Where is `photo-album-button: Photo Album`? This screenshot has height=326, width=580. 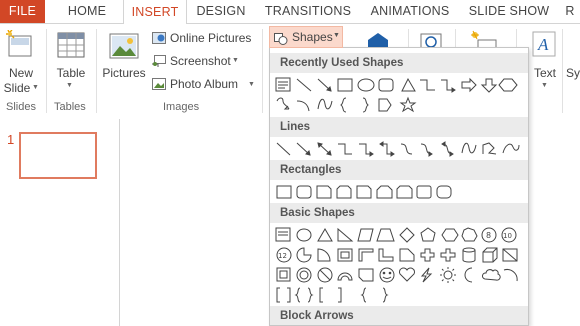
photo-album-button: Photo Album is located at coordinates (195, 84).